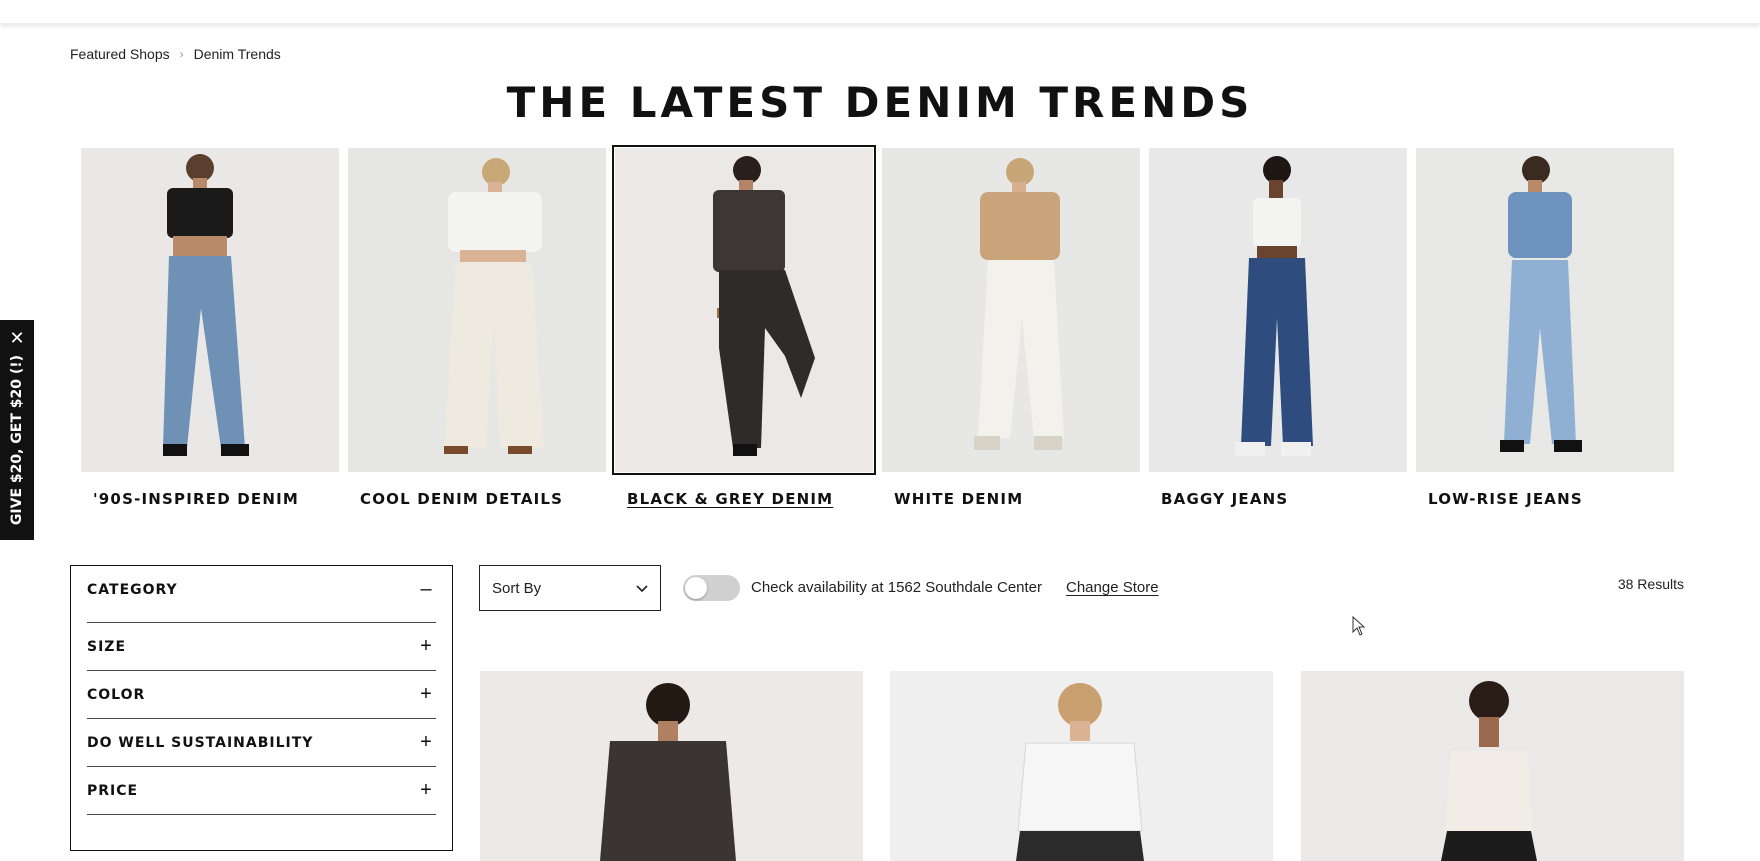 The width and height of the screenshot is (1760, 861). I want to click on mouse-cursor-icon, so click(1359, 626).